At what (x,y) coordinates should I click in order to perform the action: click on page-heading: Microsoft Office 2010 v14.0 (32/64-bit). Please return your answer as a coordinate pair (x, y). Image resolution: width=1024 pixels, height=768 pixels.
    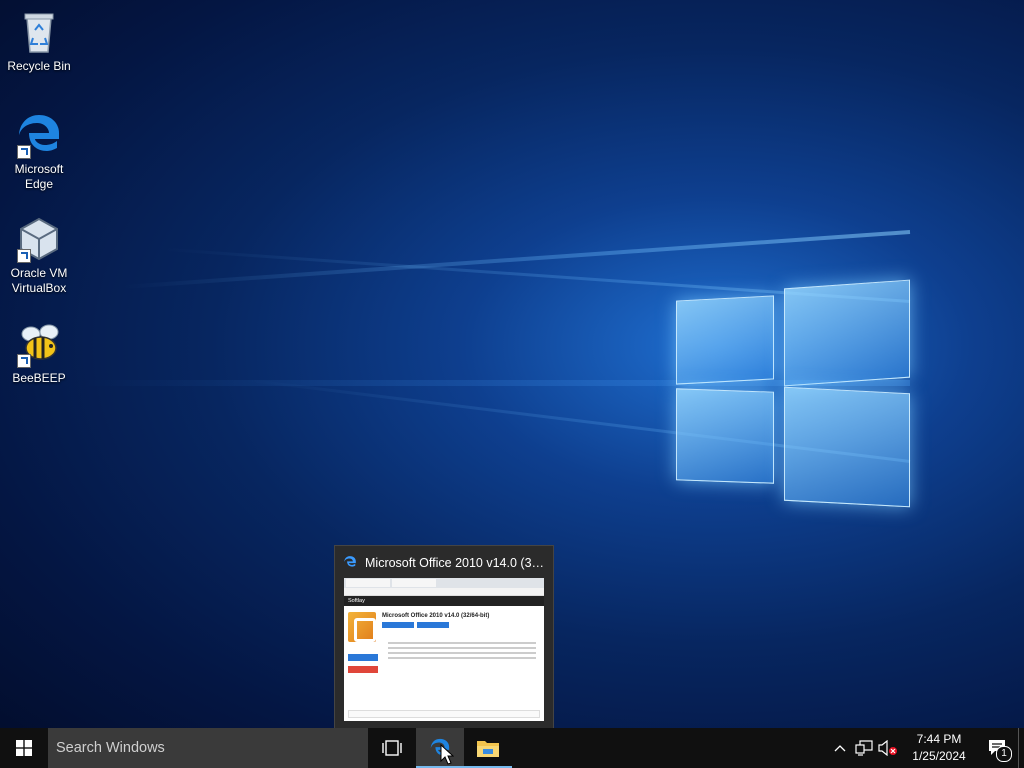
    Looking at the image, I should click on (436, 616).